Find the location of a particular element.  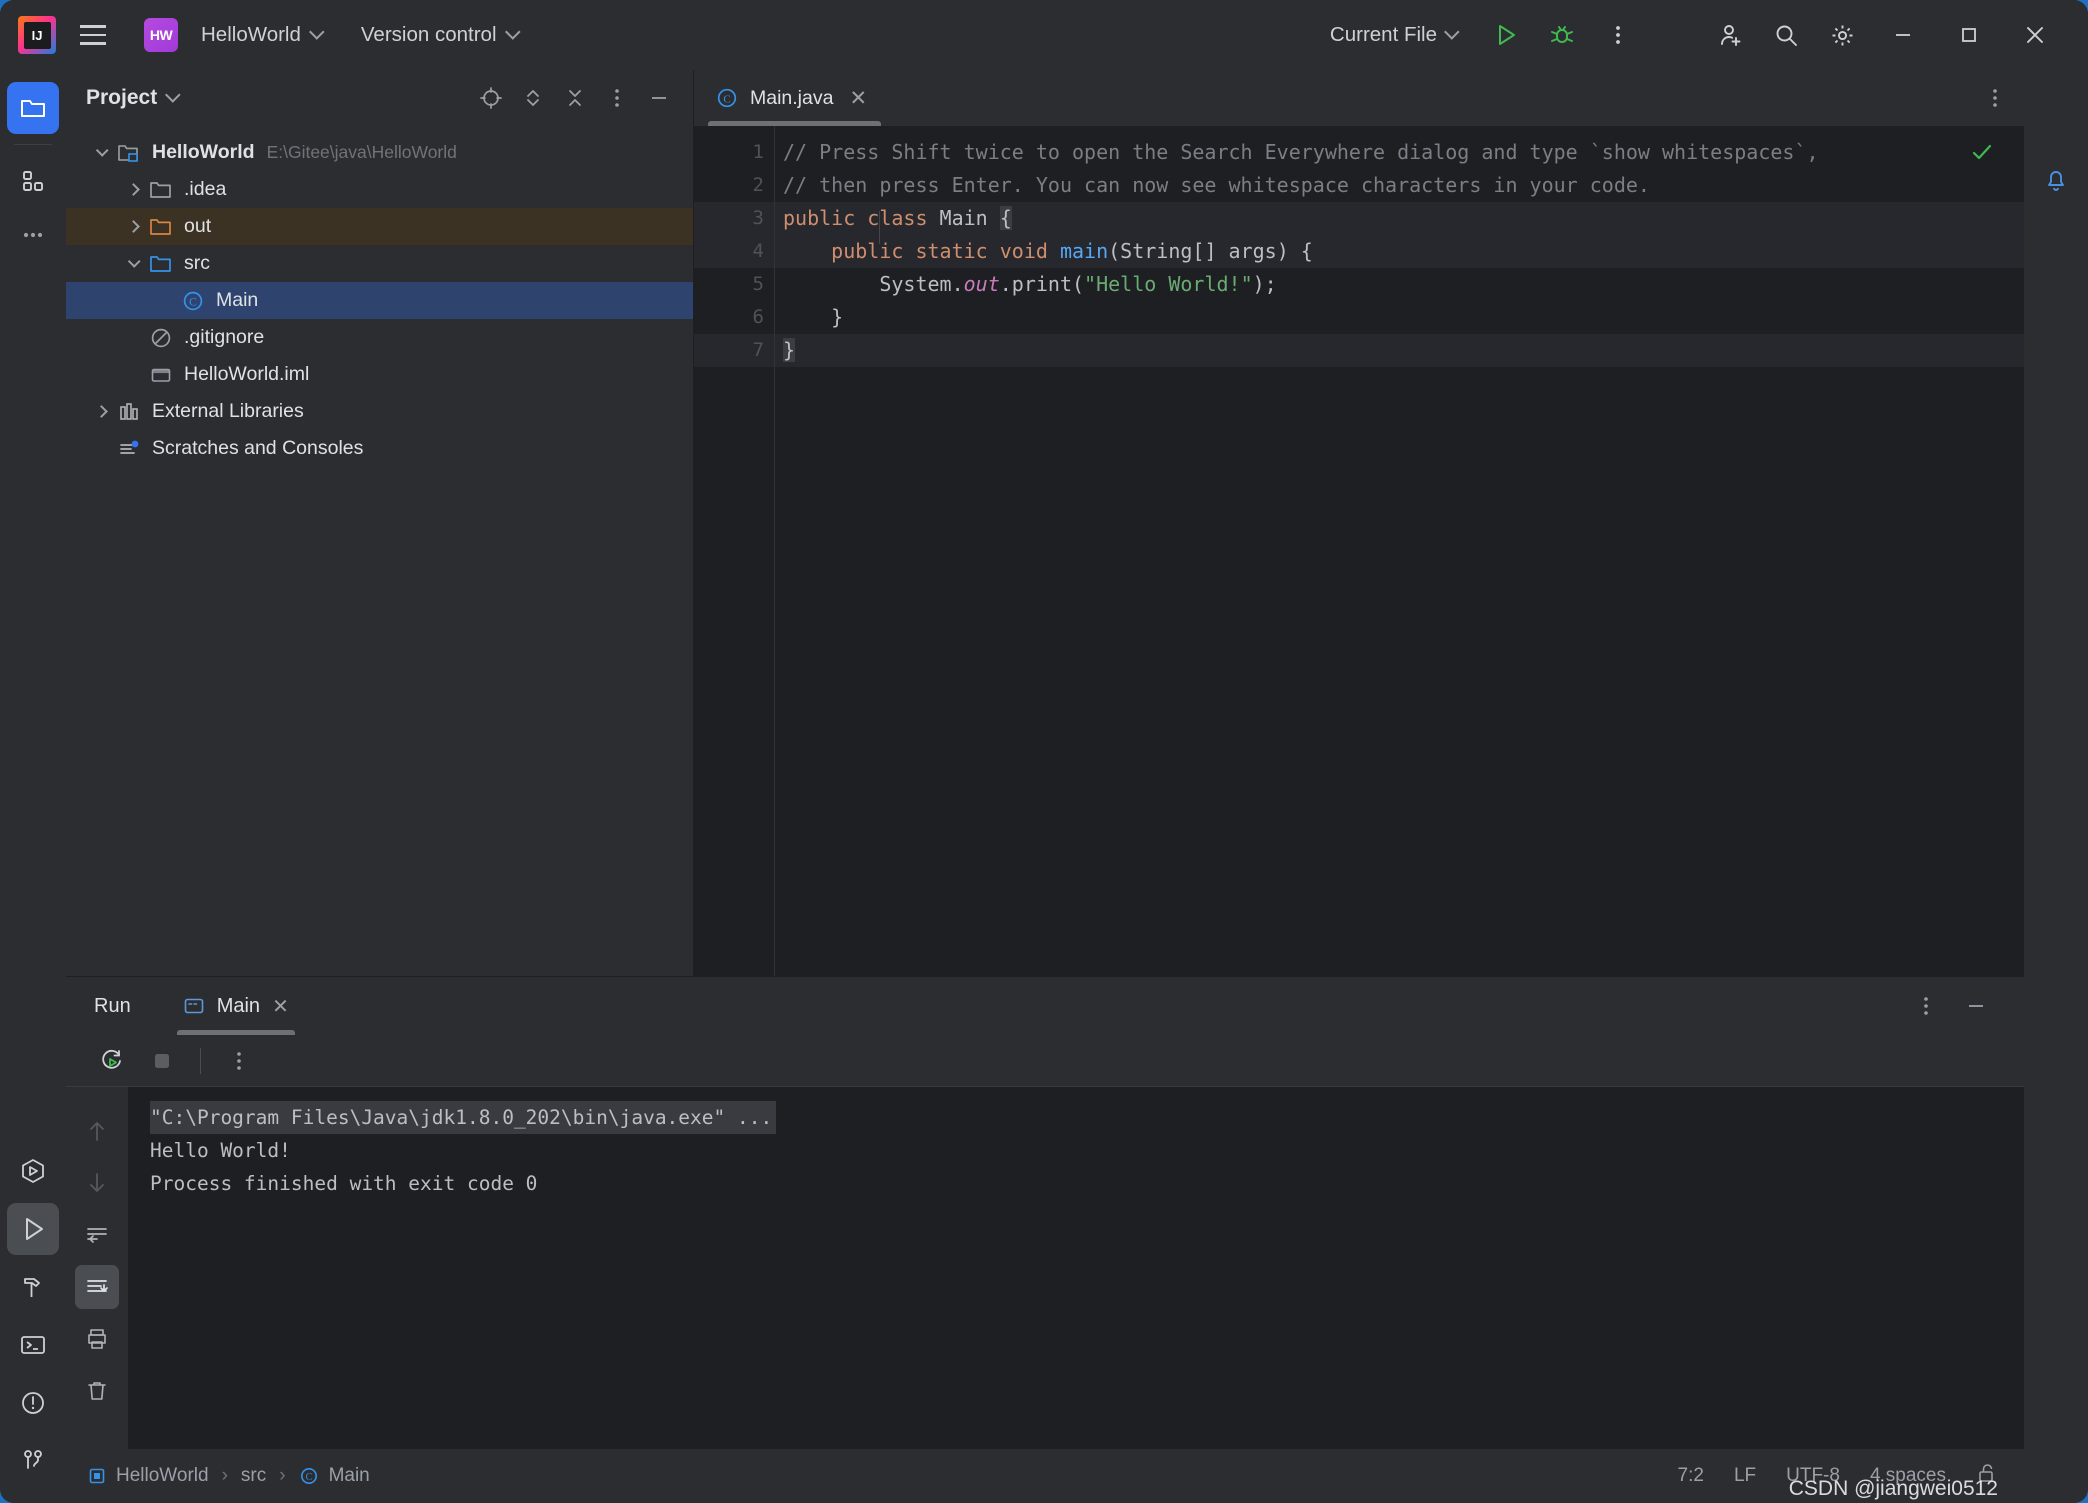

code-line: public static void main(String[] args) { is located at coordinates (1399, 251).